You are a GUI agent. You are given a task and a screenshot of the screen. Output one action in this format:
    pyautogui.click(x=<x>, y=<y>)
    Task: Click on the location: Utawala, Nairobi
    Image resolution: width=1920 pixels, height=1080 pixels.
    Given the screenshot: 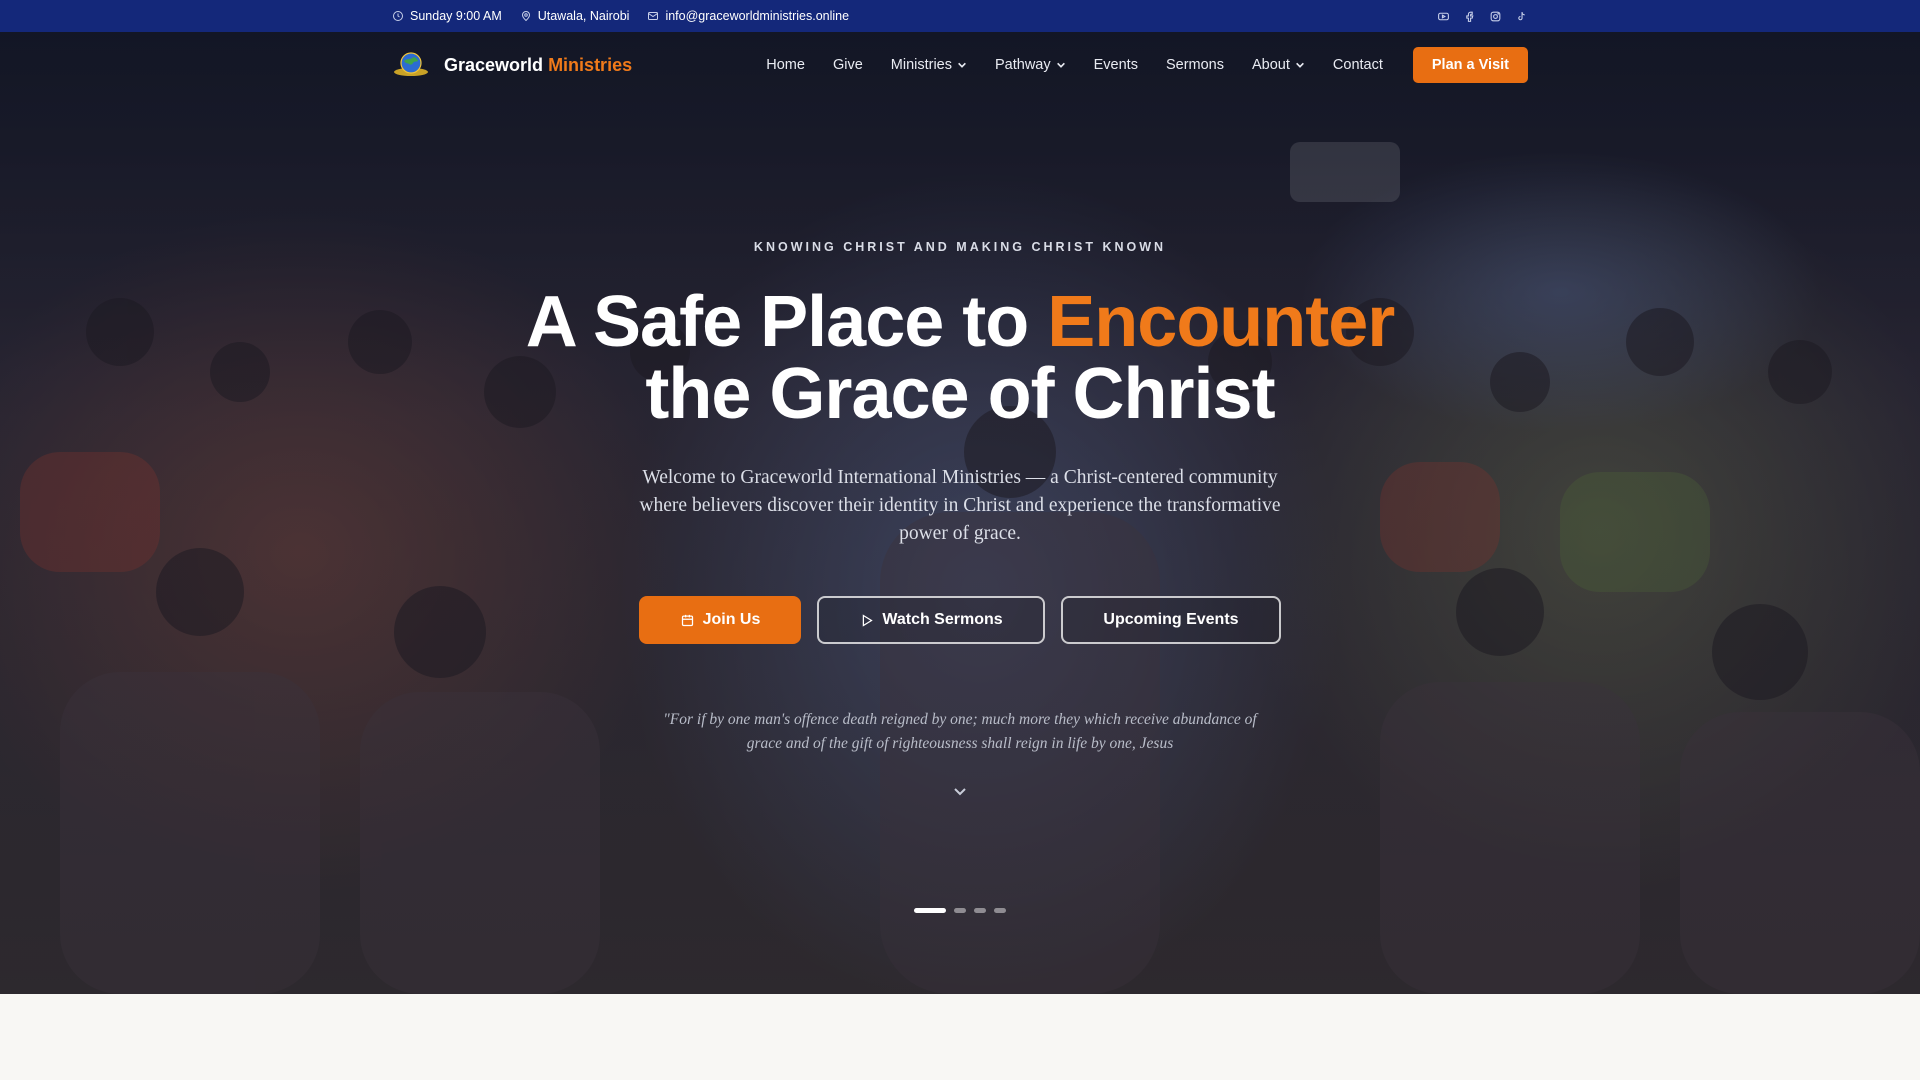 What is the action you would take?
    pyautogui.click(x=575, y=16)
    